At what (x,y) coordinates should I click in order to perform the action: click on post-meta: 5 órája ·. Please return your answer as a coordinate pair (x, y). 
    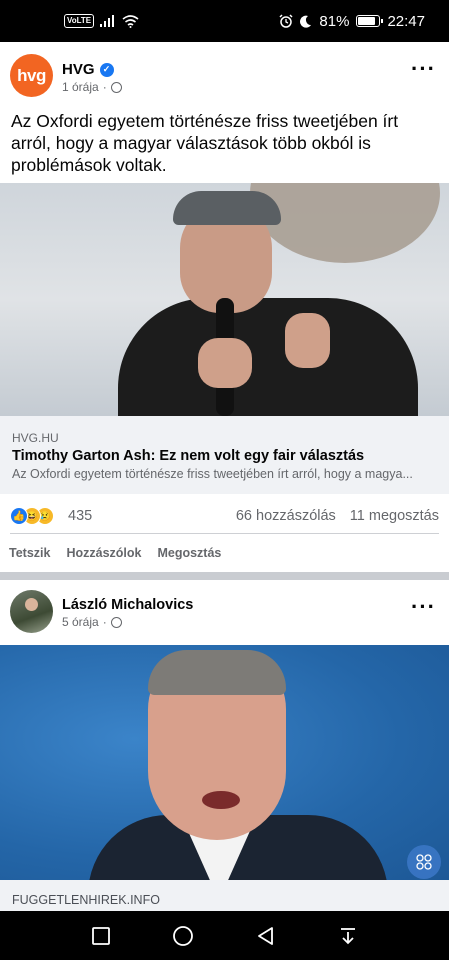
    Looking at the image, I should click on (92, 622).